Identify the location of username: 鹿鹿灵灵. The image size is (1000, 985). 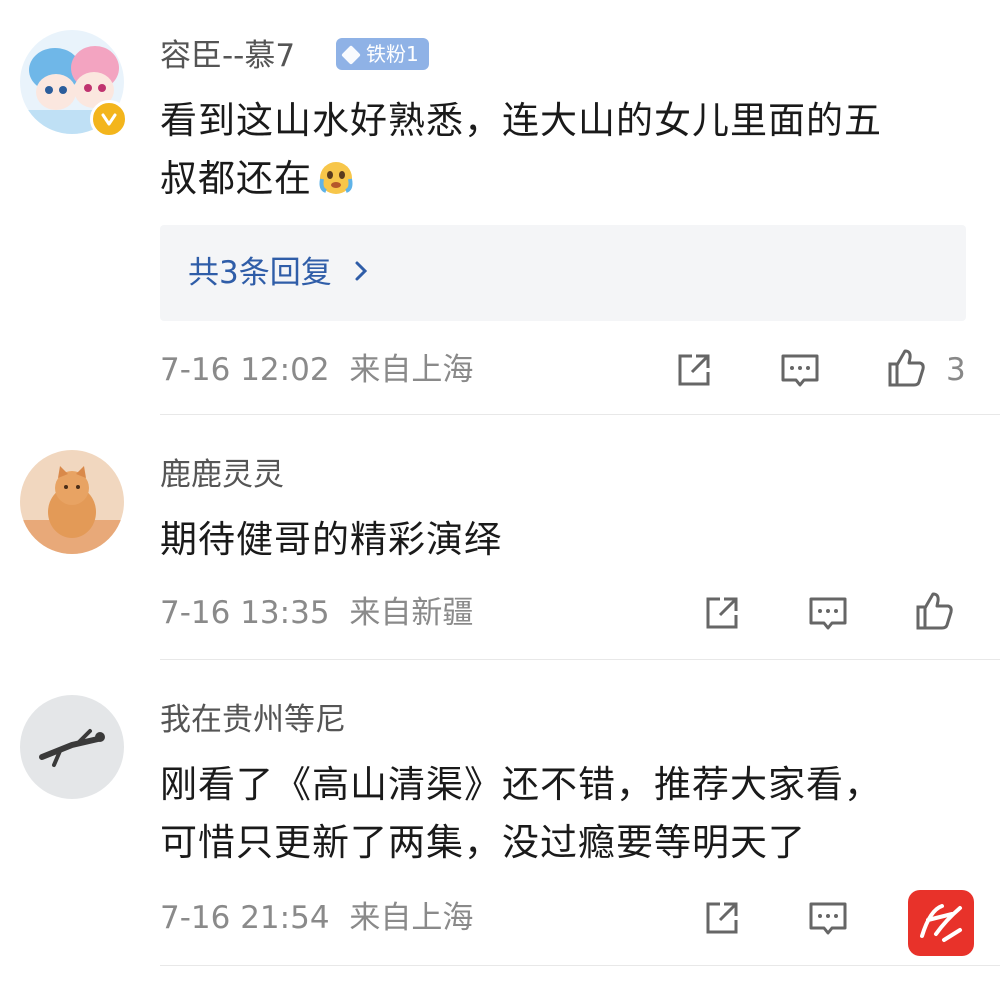
(222, 475).